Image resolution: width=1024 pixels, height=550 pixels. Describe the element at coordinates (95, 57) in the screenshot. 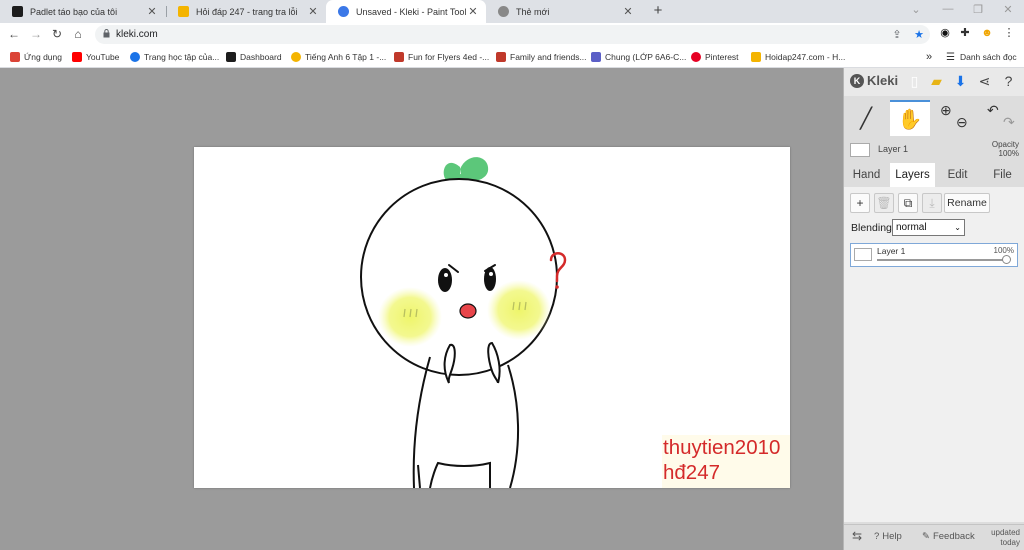

I see `bookmark-youtube: YouTube` at that location.